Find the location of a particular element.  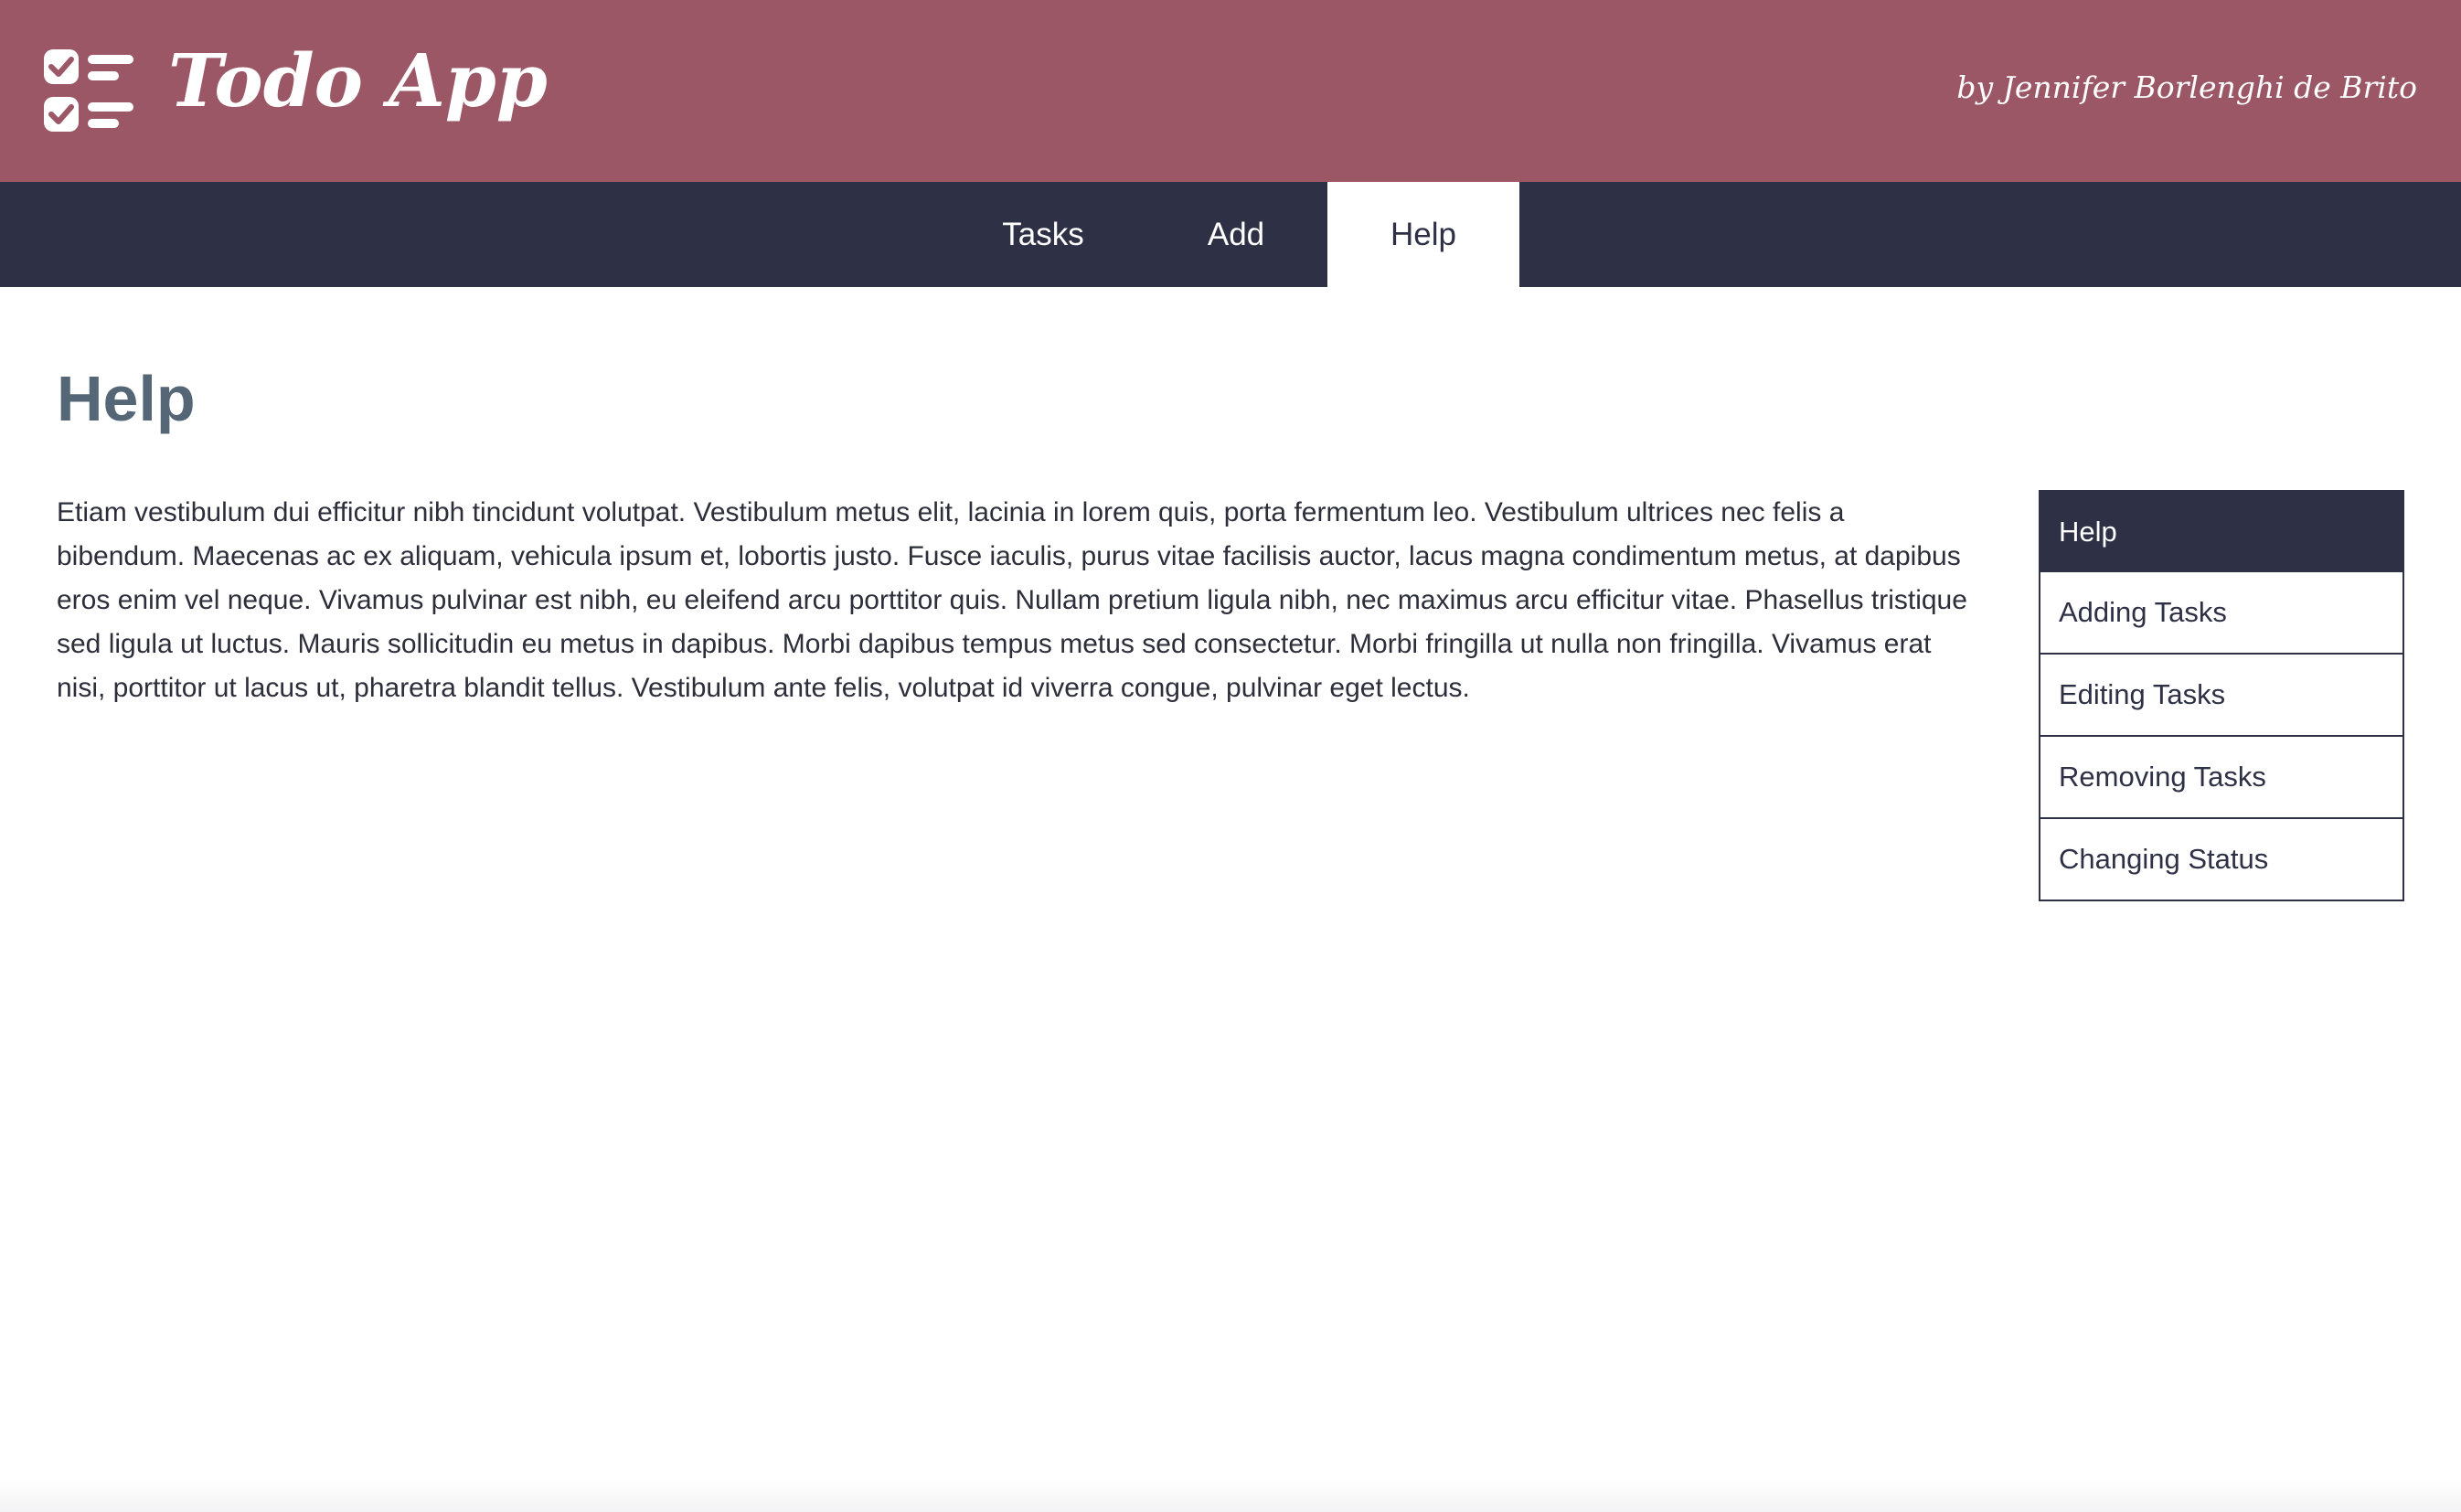

bottom-shadow is located at coordinates (1230, 1495).